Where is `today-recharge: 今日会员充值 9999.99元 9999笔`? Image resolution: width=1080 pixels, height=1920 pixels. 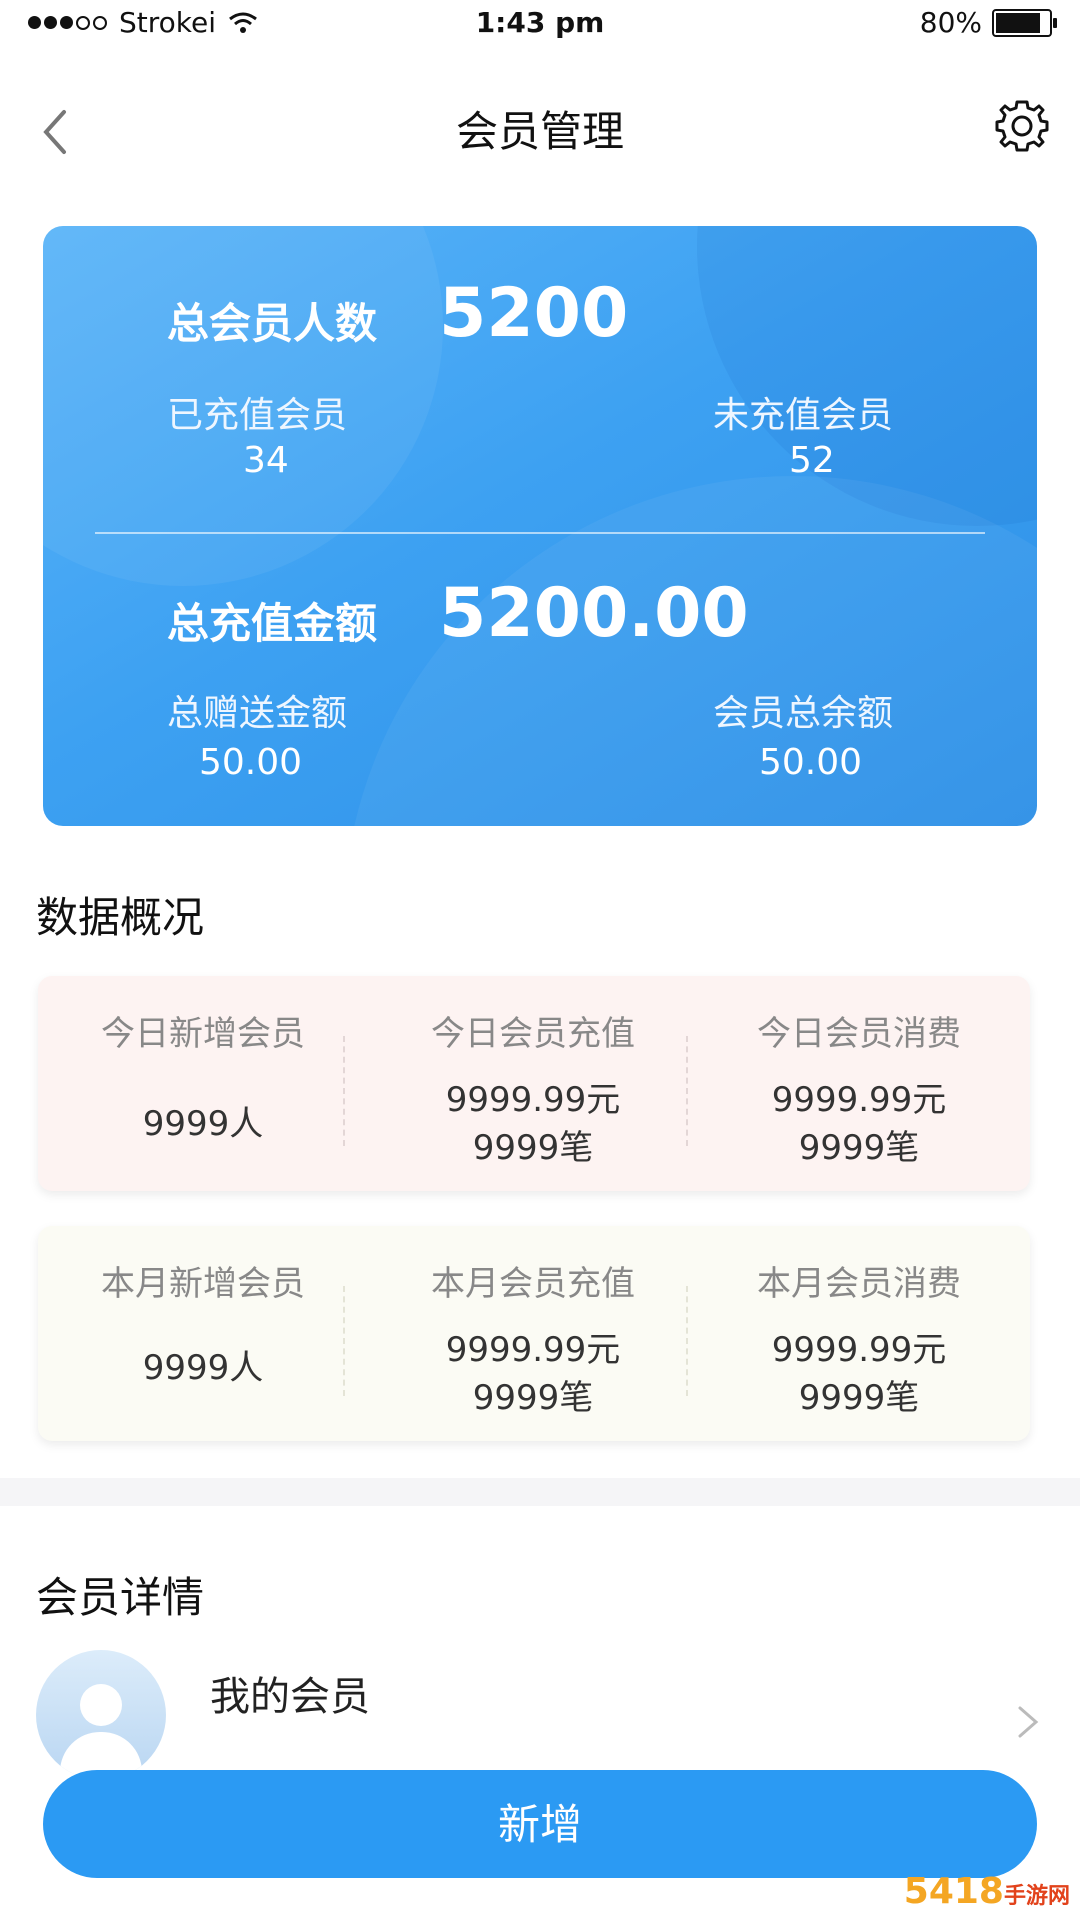 today-recharge: 今日会员充值 9999.99元 9999笔 is located at coordinates (533, 1083).